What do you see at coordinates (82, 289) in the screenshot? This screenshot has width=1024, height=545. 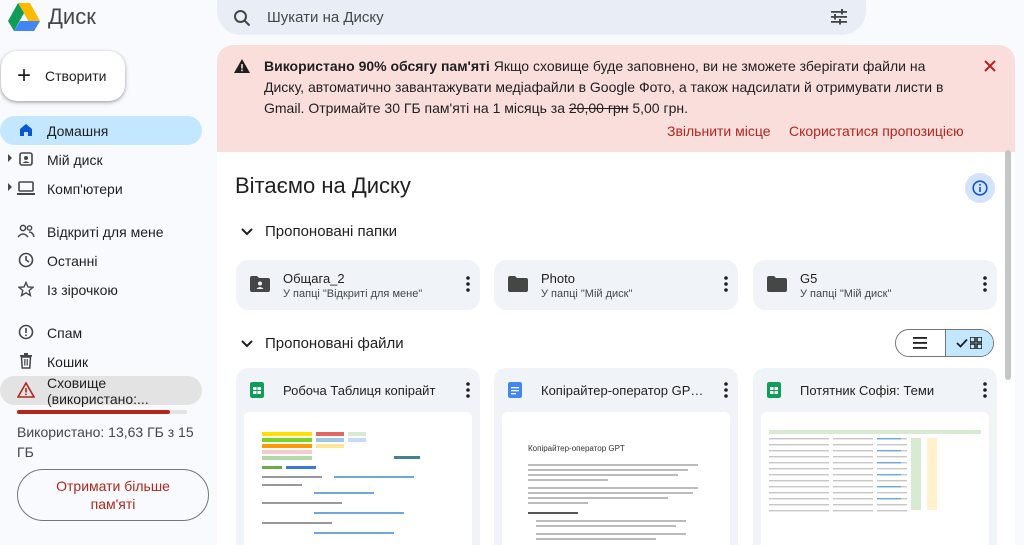 I see `sidebar-item-label: Із зірочкою` at bounding box center [82, 289].